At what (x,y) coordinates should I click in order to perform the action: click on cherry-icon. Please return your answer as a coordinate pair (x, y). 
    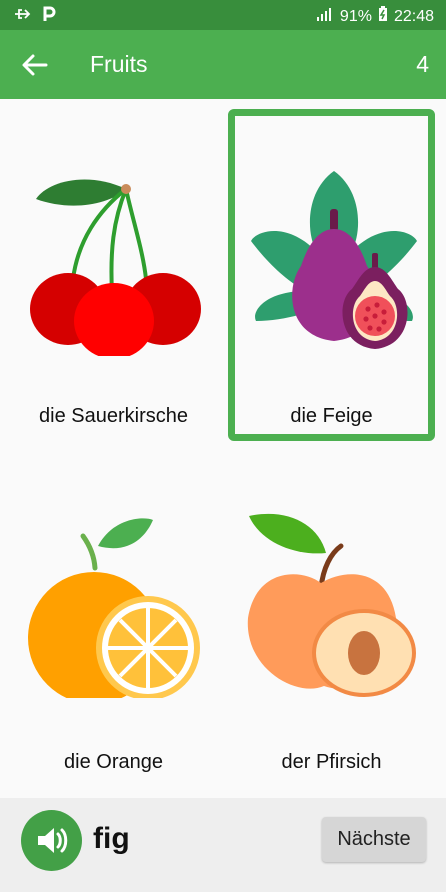
    Looking at the image, I should click on (115, 267).